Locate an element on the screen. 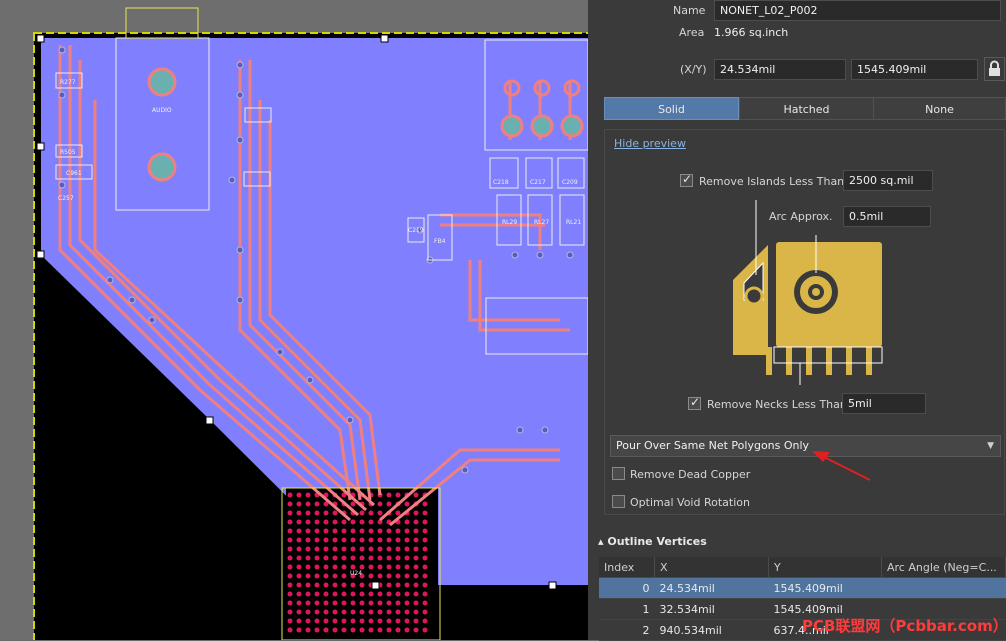 The width and height of the screenshot is (1006, 641). remove-islands-checkbox is located at coordinates (686, 179).